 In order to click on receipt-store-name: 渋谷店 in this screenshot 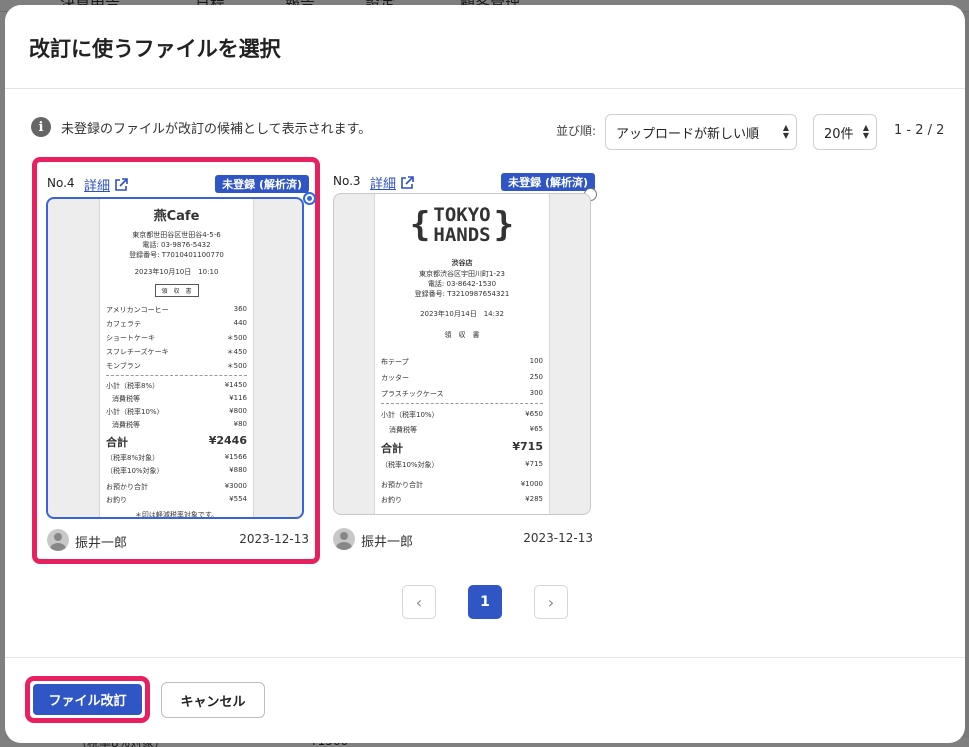, I will do `click(462, 263)`.